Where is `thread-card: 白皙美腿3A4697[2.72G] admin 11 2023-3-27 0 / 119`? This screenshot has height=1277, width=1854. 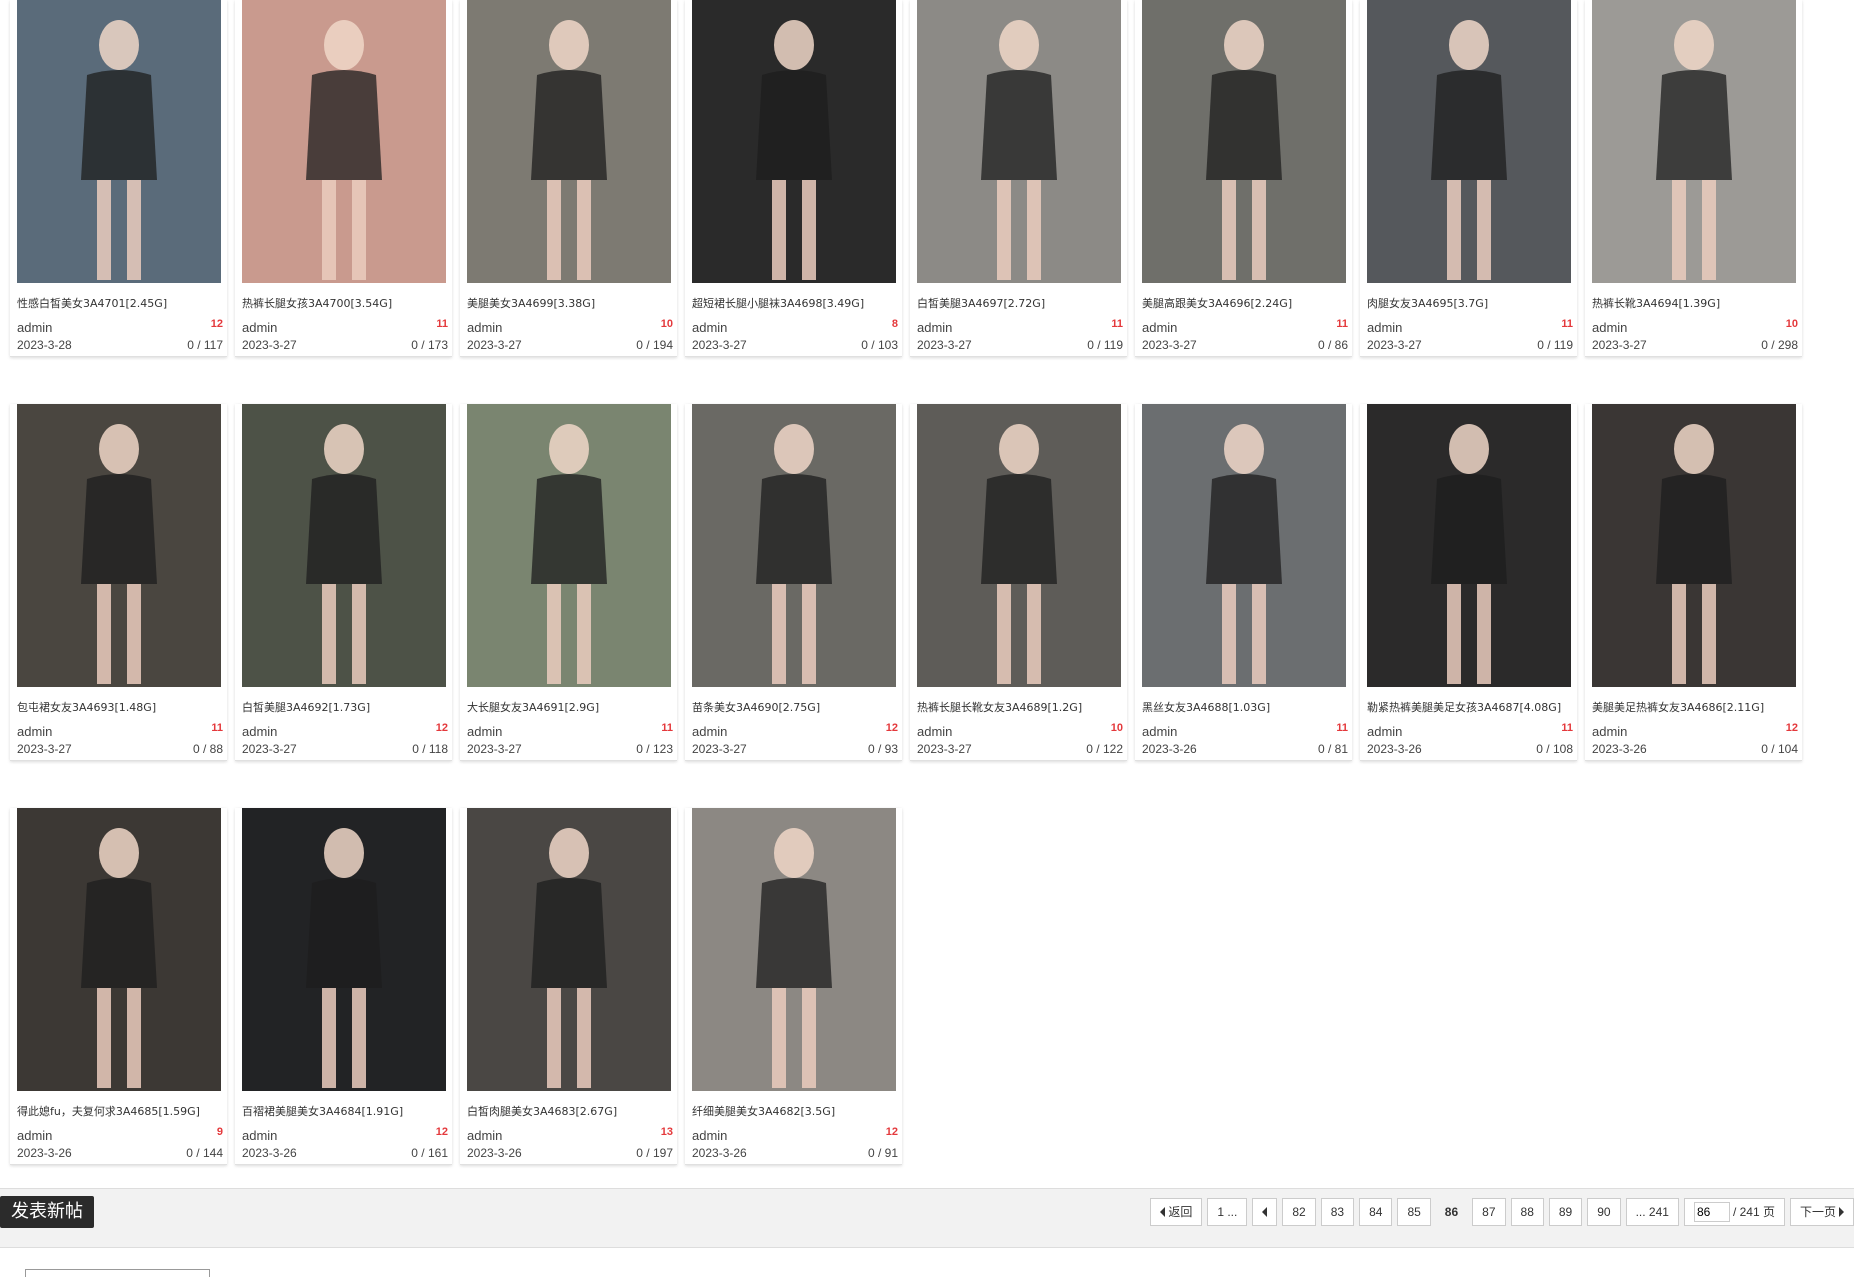
thread-card: 白皙美腿3A4697[2.72G] admin 11 2023-3-27 0 / 119 is located at coordinates (1018, 178).